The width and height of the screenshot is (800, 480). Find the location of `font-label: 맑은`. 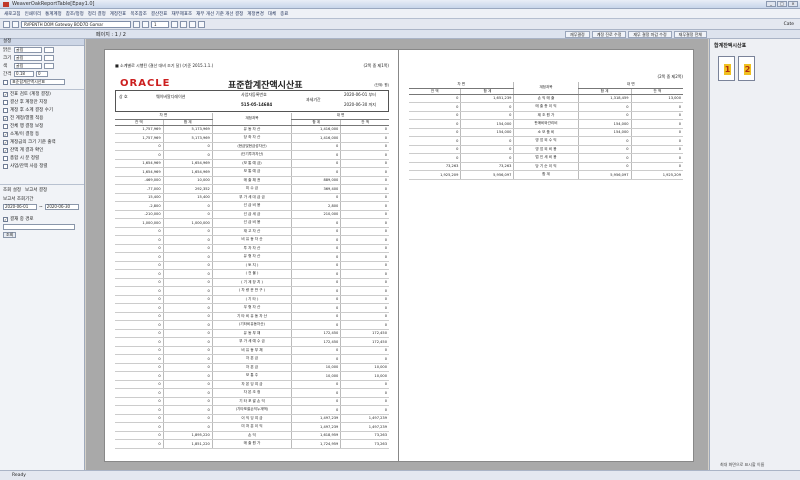

font-label: 맑은 is located at coordinates (7, 50).